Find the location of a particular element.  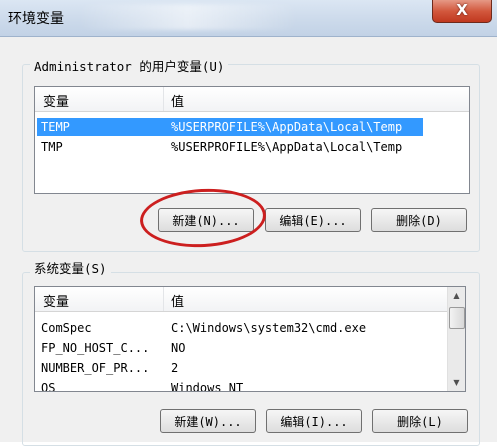

title-bar: 环境变量 X is located at coordinates (248, 18).